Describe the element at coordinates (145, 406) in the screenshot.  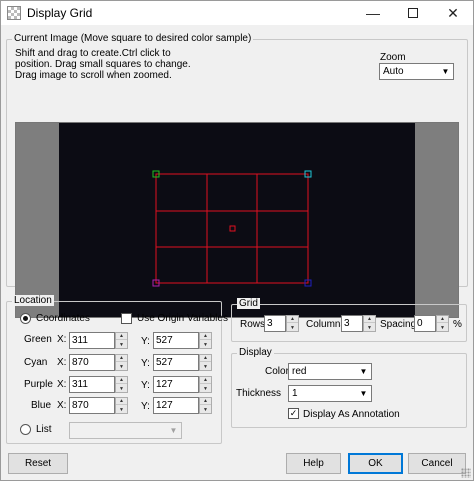
I see `blue-y-label: Y:` at that location.